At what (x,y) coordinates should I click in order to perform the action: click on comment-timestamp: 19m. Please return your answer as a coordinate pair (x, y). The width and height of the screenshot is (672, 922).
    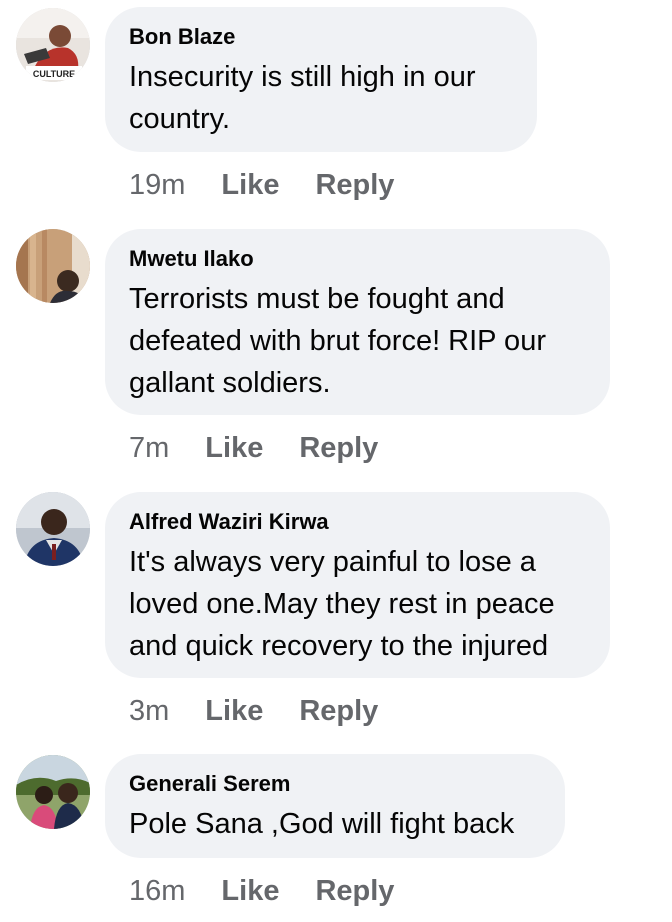
    Looking at the image, I should click on (157, 185).